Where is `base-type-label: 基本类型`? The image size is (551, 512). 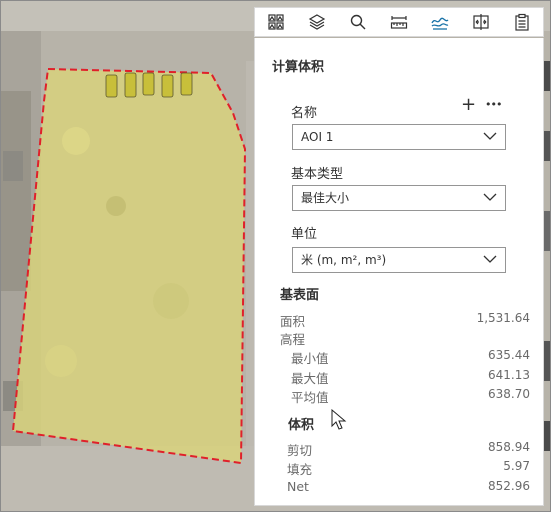
base-type-label: 基本类型 is located at coordinates (317, 174).